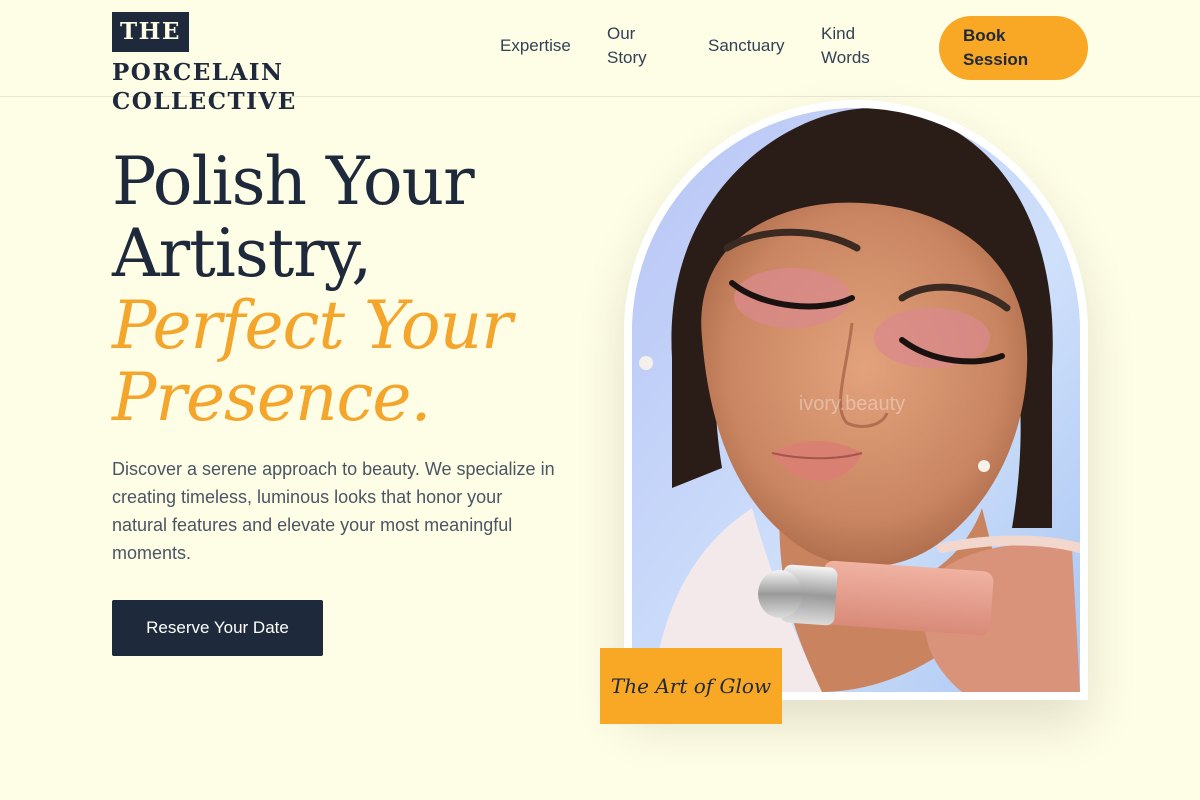  I want to click on nav-link-kind-words: Kind Words, so click(856, 46).